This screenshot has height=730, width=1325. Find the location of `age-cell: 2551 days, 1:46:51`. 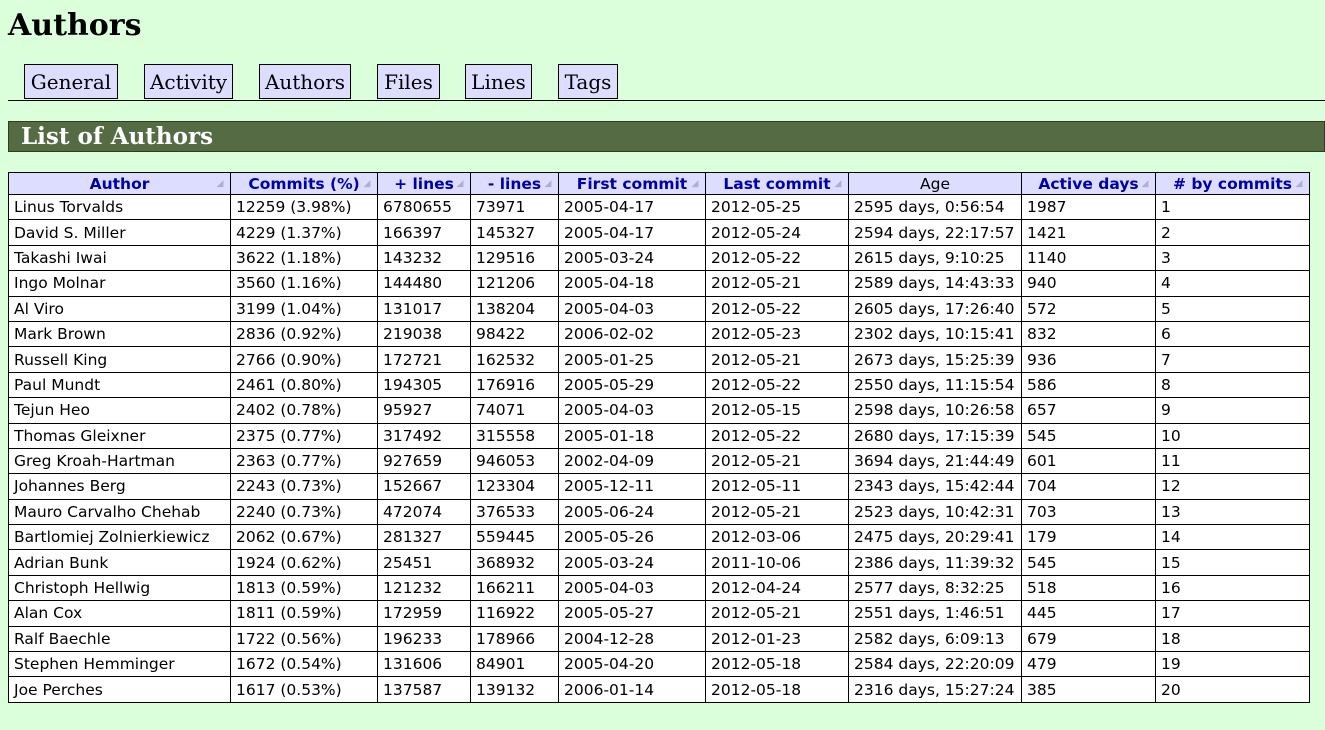

age-cell: 2551 days, 1:46:51 is located at coordinates (935, 613).